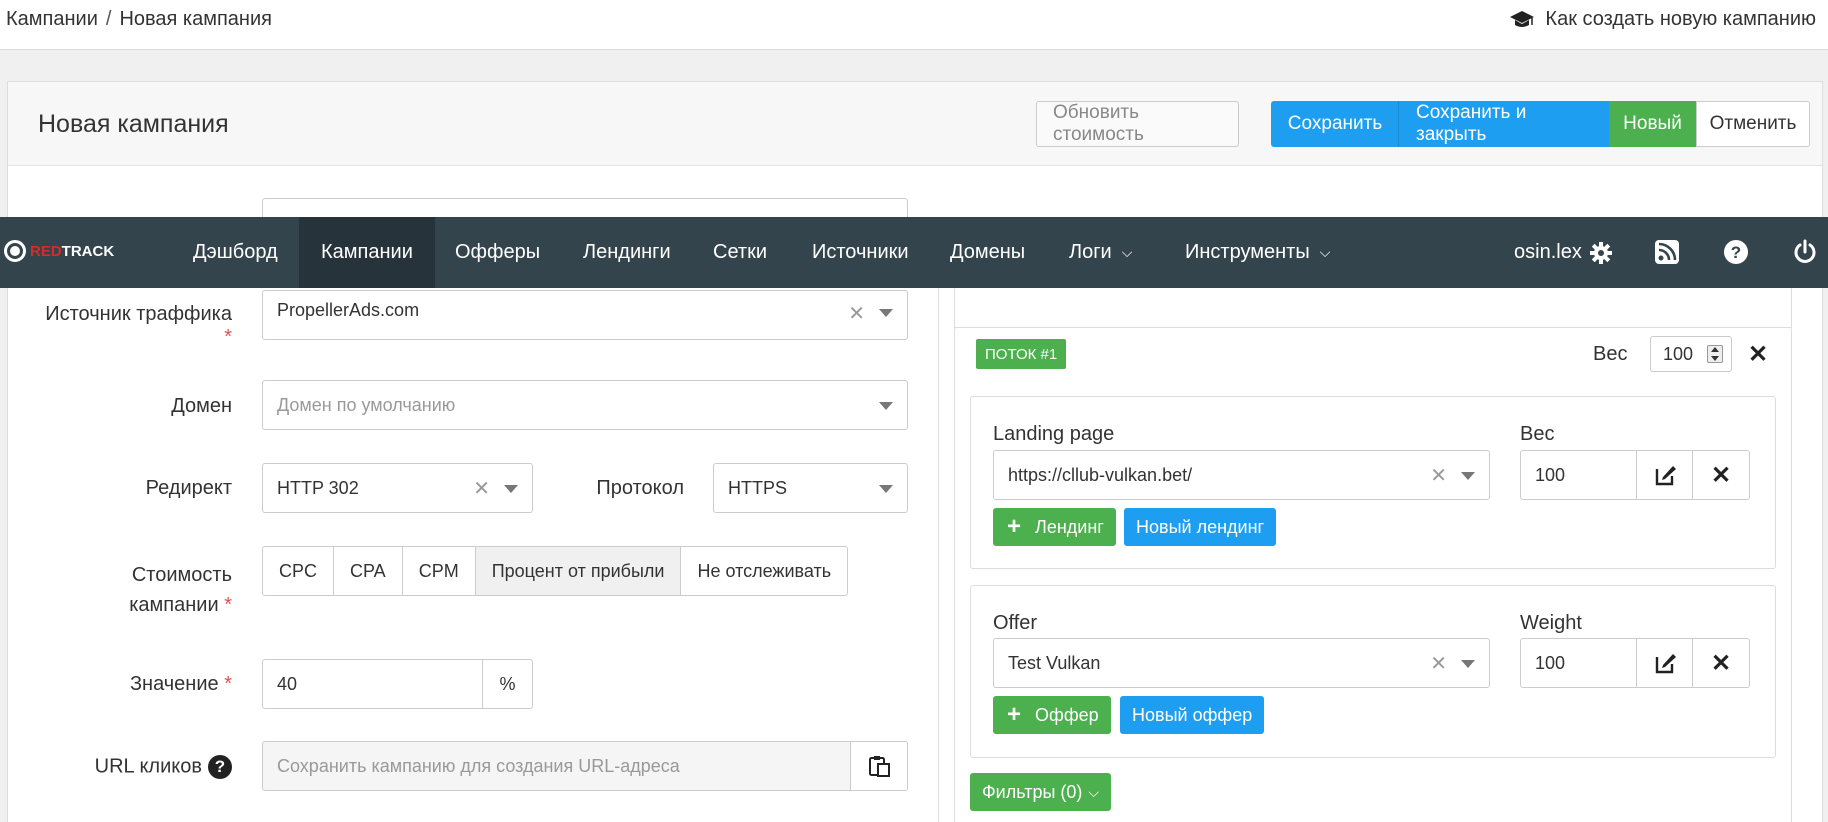 Image resolution: width=1828 pixels, height=822 pixels. What do you see at coordinates (1192, 715) in the screenshot?
I see `new-offer-button: Новый оффер` at bounding box center [1192, 715].